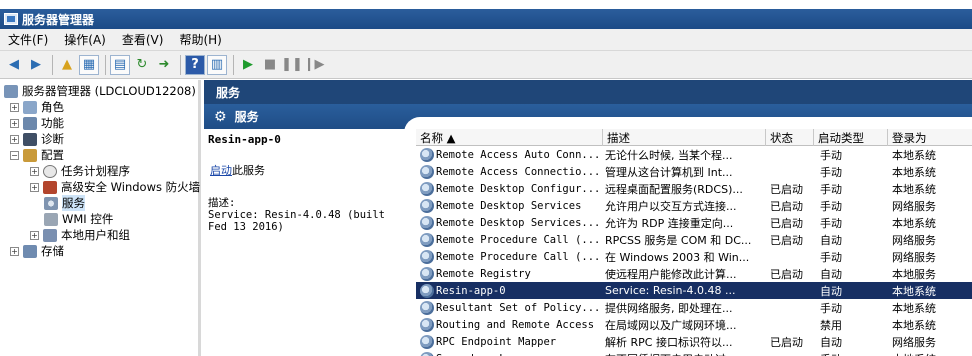 The image size is (972, 356). Describe the element at coordinates (85, 39) in the screenshot. I see `menu-action: 操作(A)` at that location.